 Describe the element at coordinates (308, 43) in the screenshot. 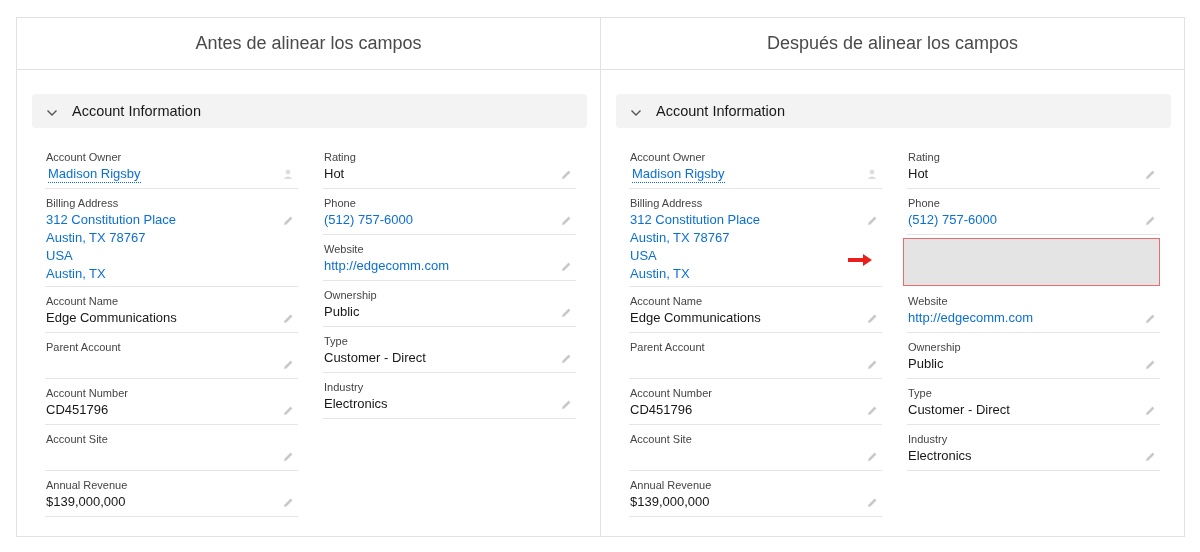

I see `panel-title: Antes de alinear los campos` at that location.